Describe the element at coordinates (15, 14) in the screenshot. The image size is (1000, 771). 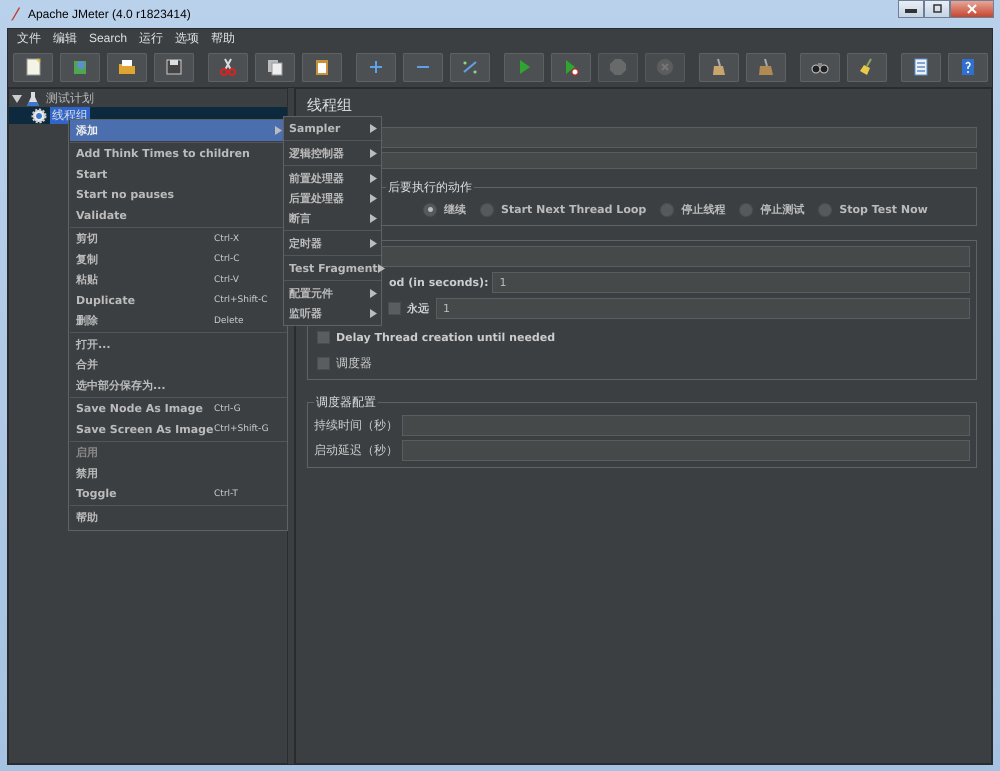
I see `feather-icon` at that location.